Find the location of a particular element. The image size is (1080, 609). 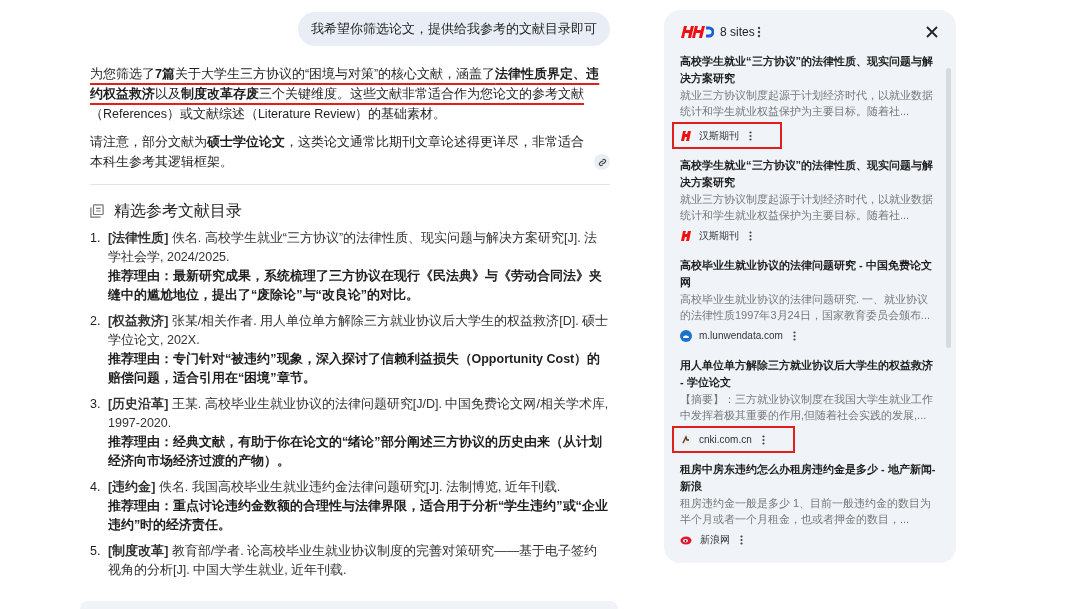

list-number: 4. is located at coordinates (96, 487).